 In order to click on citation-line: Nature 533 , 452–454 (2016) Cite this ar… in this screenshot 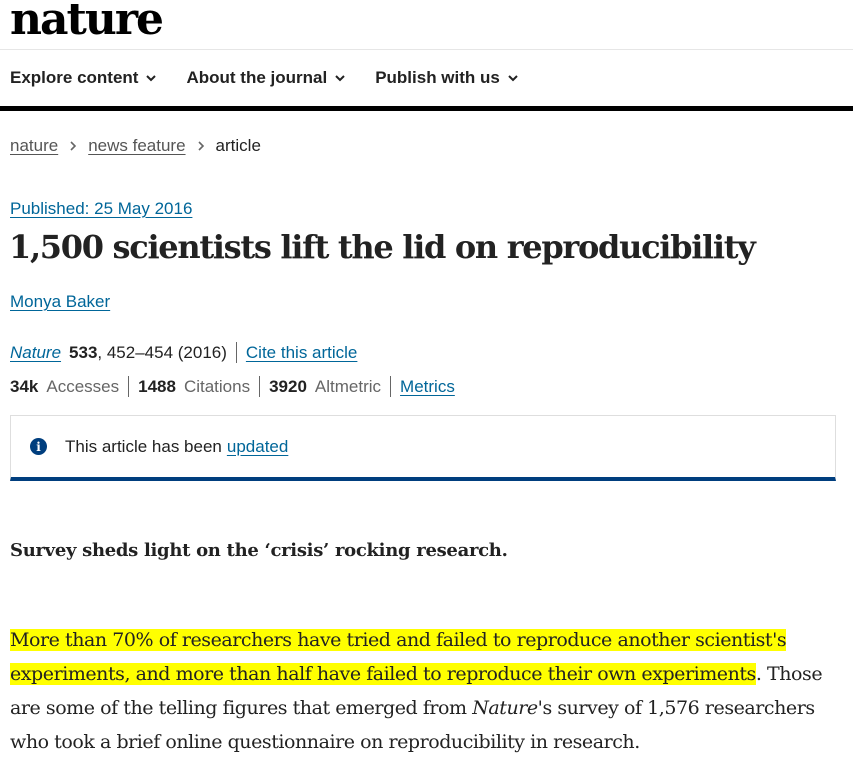, I will do `click(183, 352)`.